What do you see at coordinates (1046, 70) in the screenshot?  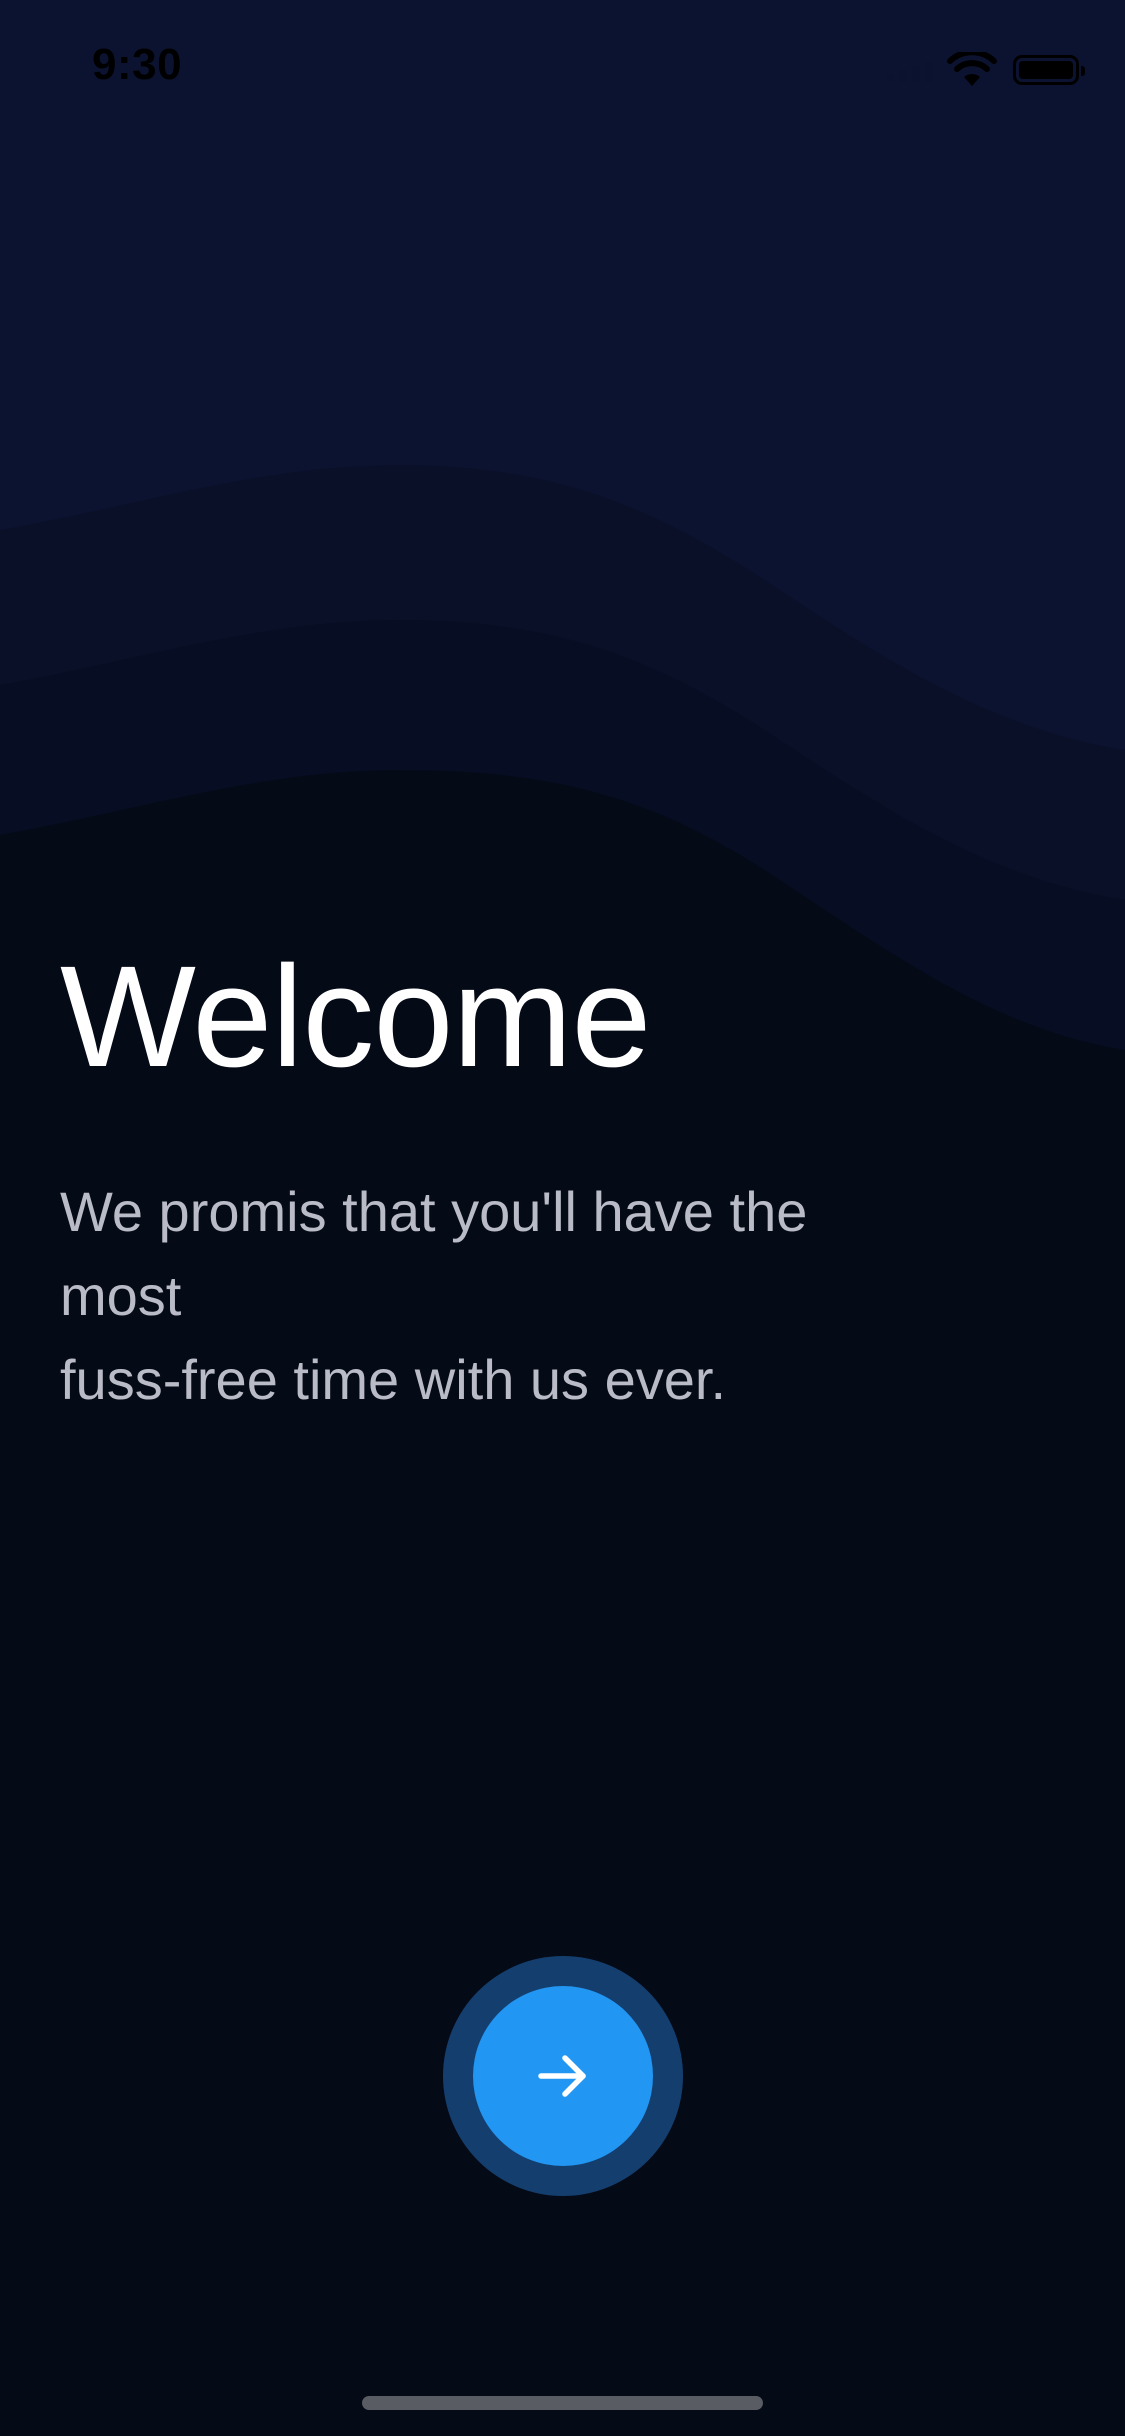 I see `battery-level` at bounding box center [1046, 70].